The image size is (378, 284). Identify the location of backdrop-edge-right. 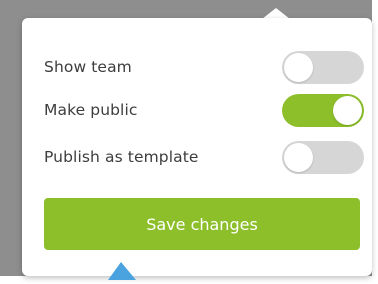
(375, 140).